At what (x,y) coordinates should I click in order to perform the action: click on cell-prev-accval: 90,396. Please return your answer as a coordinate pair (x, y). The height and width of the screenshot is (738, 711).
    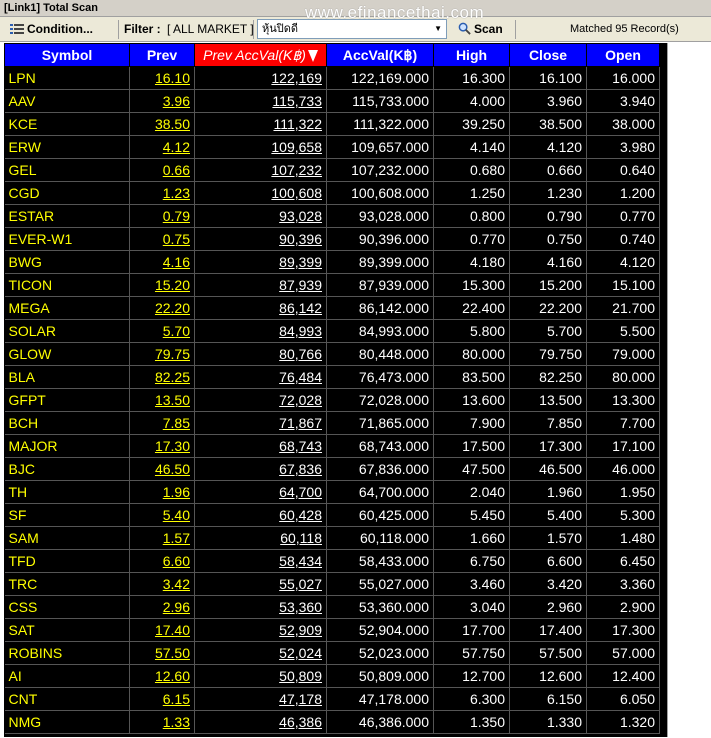
    Looking at the image, I should click on (260, 239).